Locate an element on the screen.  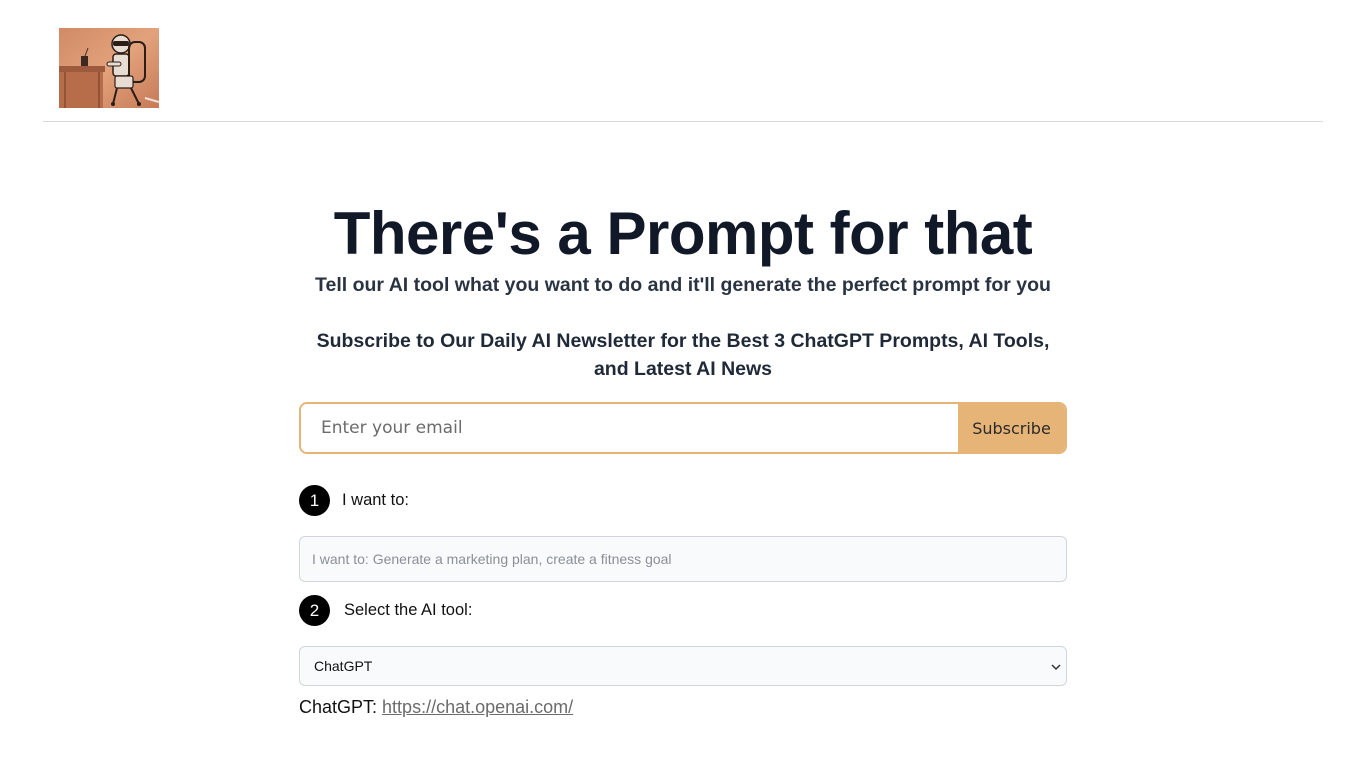
step-2: 2 Select the AI tool: is located at coordinates (385, 610).